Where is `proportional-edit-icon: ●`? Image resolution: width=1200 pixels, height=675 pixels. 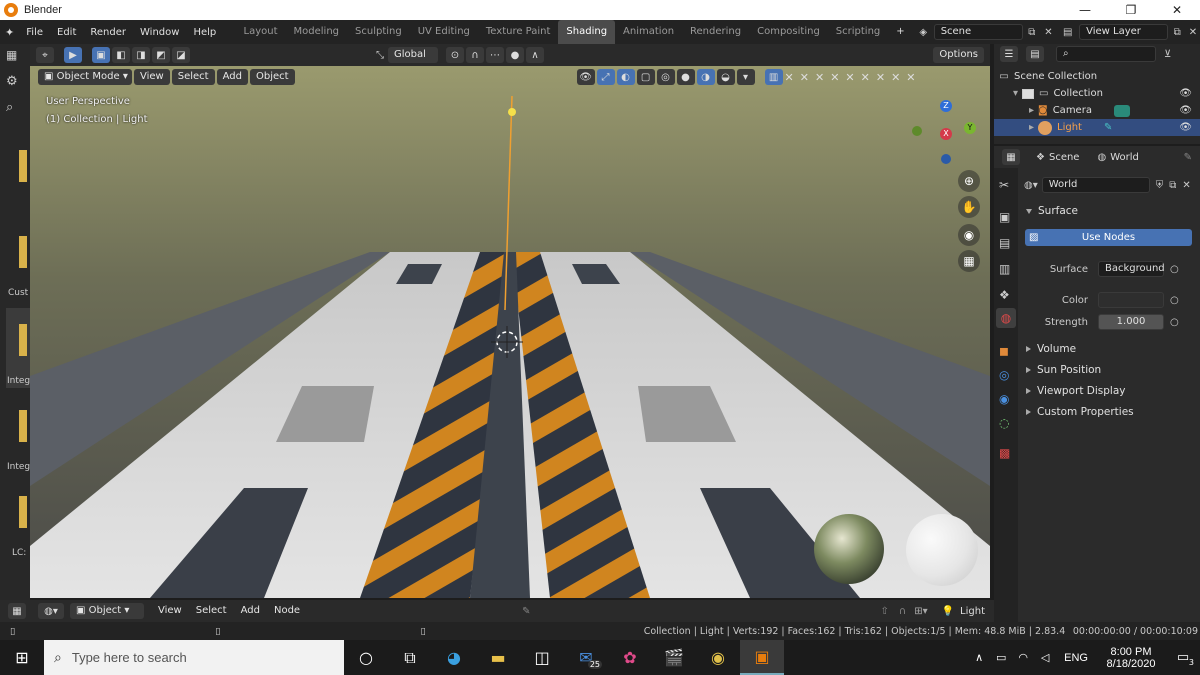
proportional-edit-icon: ● is located at coordinates (515, 55).